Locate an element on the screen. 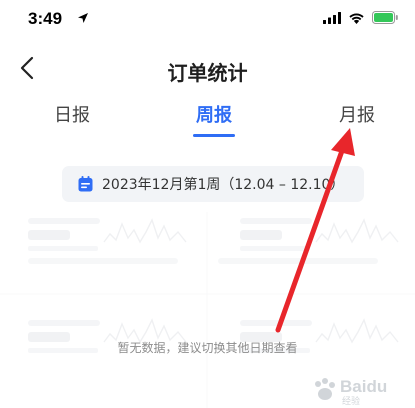 The image size is (415, 408). empty-state-message: 暂无数据，建议切换其他日期查看 is located at coordinates (207, 348).